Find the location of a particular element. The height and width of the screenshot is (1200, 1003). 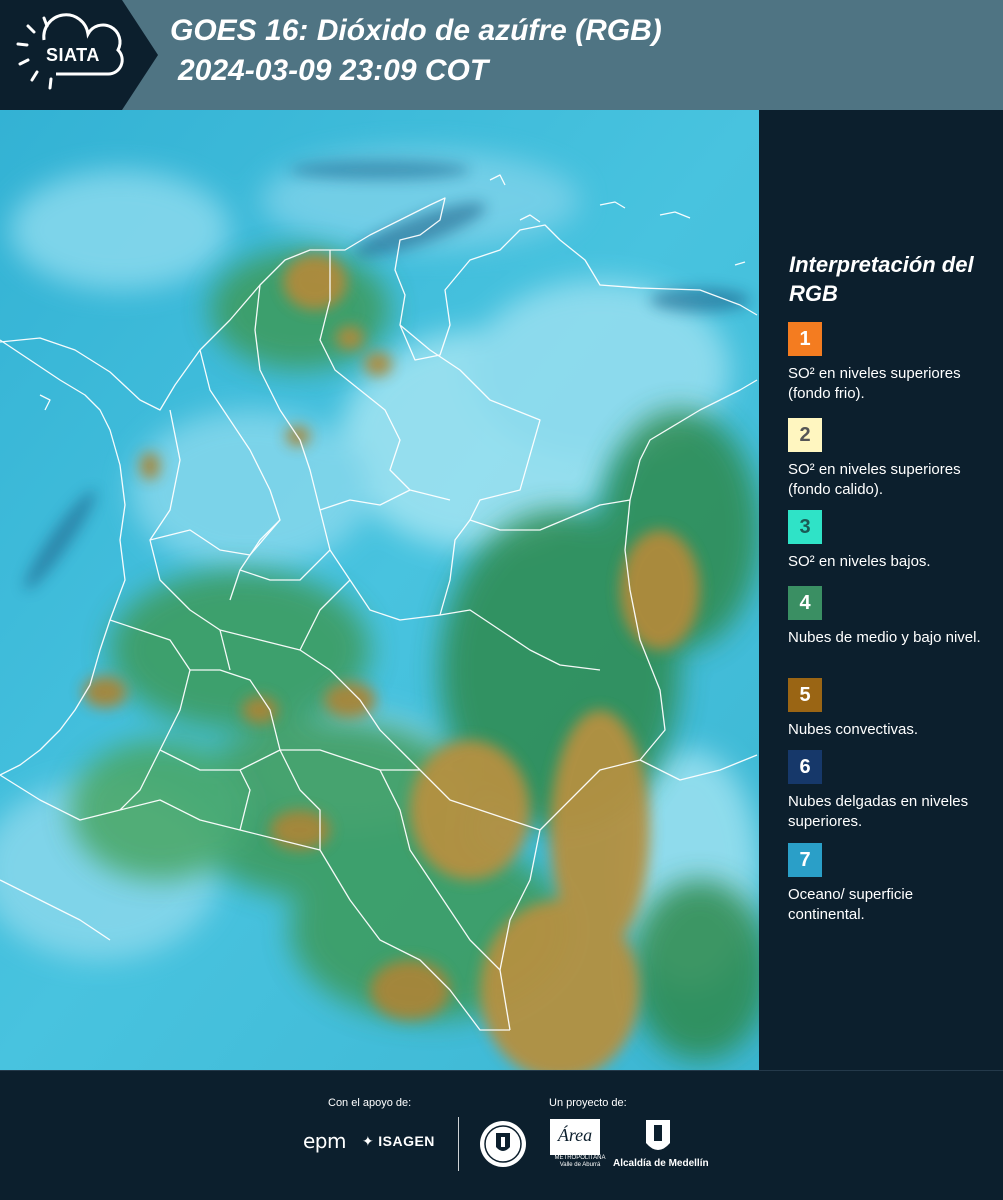

support-label: Con el apoyo de: is located at coordinates (370, 1103).